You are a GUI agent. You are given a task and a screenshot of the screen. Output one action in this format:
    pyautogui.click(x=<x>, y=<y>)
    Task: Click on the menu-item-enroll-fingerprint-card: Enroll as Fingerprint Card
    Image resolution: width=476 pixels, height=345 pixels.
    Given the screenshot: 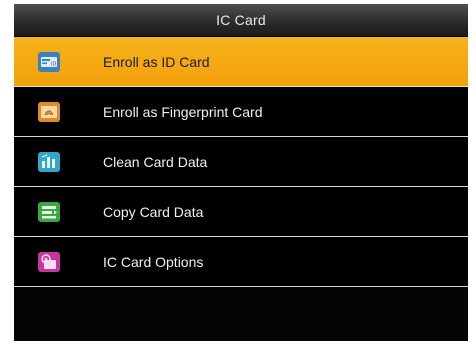 What is the action you would take?
    pyautogui.click(x=241, y=112)
    